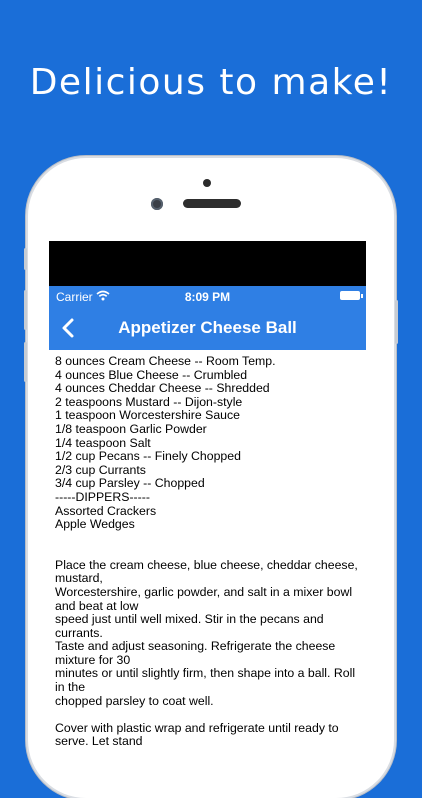 This screenshot has height=798, width=422. I want to click on front-camera, so click(157, 204).